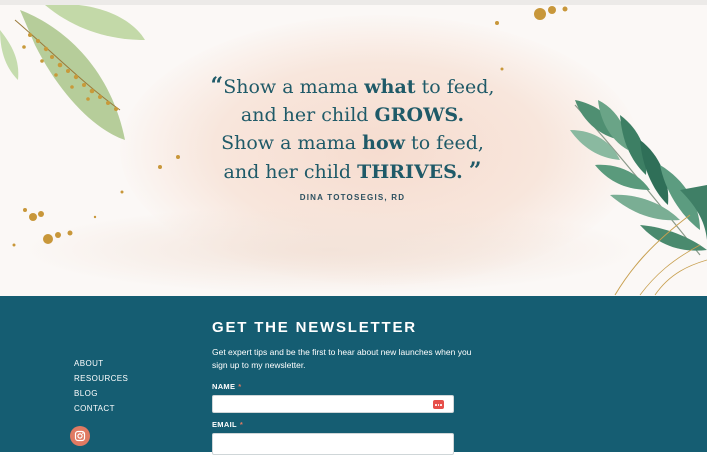 The image size is (707, 456). Describe the element at coordinates (475, 171) in the screenshot. I see `close-quote-mark: ”` at that location.